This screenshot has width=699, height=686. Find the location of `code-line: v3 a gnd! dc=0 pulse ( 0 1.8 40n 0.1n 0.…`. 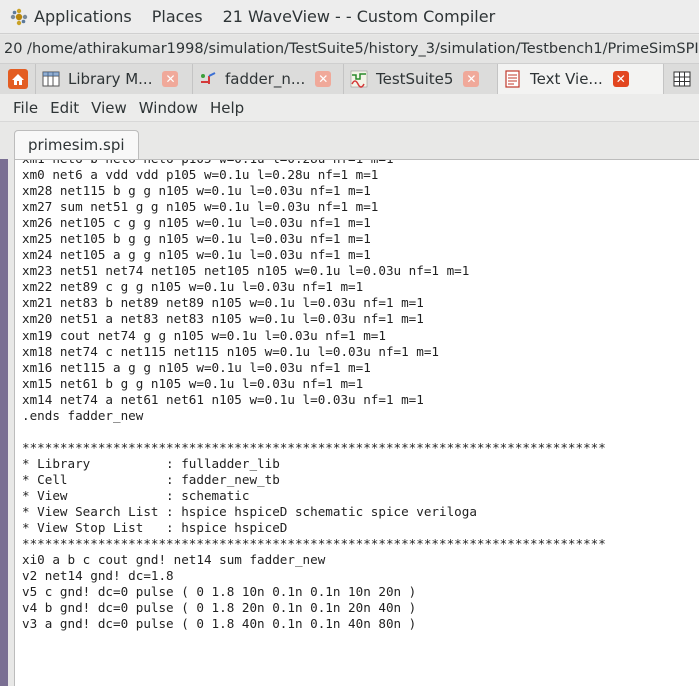

code-line: v3 a gnd! dc=0 pulse ( 0 1.8 40n 0.1n 0.… is located at coordinates (219, 624).